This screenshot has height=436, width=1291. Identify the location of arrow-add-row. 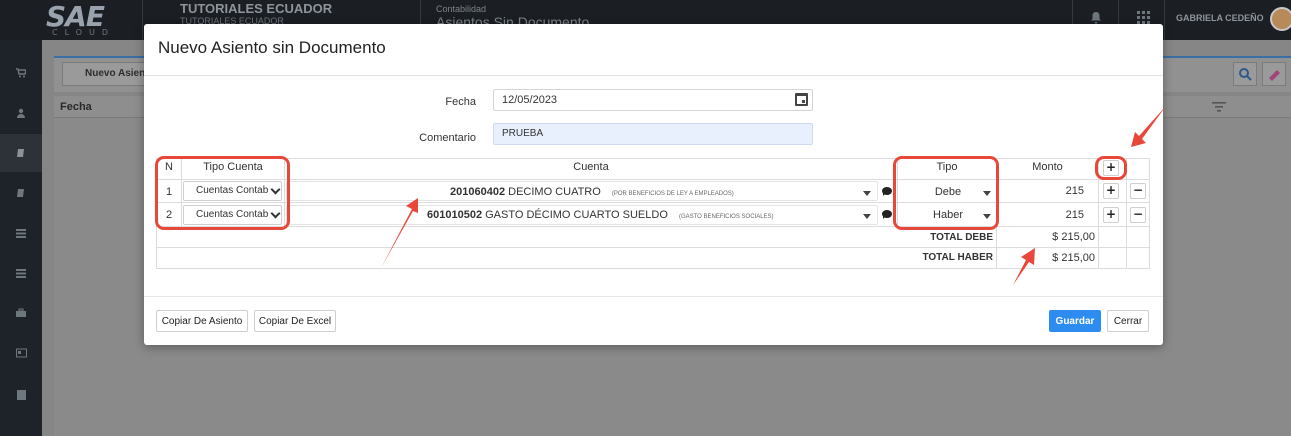
(1148, 126).